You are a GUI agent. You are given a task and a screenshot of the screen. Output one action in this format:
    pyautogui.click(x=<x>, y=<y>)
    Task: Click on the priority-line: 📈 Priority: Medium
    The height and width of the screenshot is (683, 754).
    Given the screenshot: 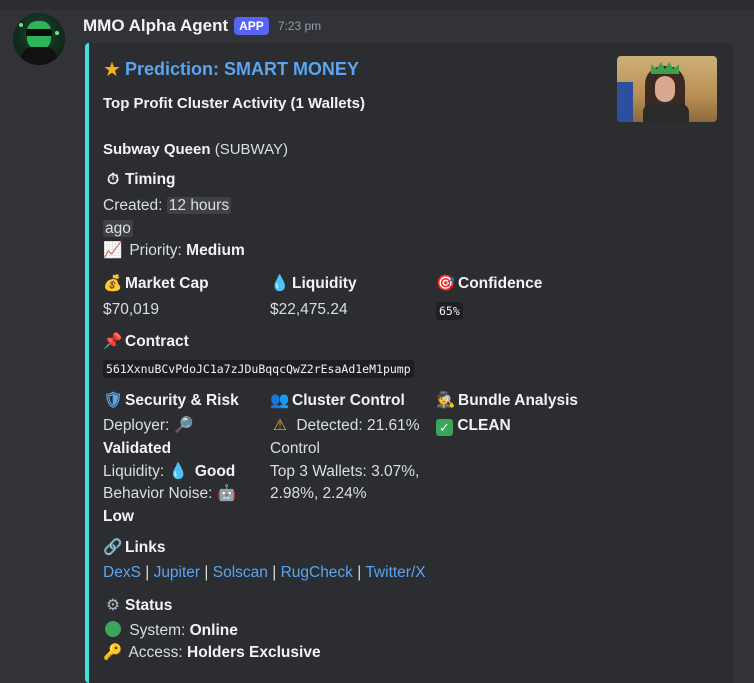 What is the action you would take?
    pyautogui.click(x=174, y=251)
    